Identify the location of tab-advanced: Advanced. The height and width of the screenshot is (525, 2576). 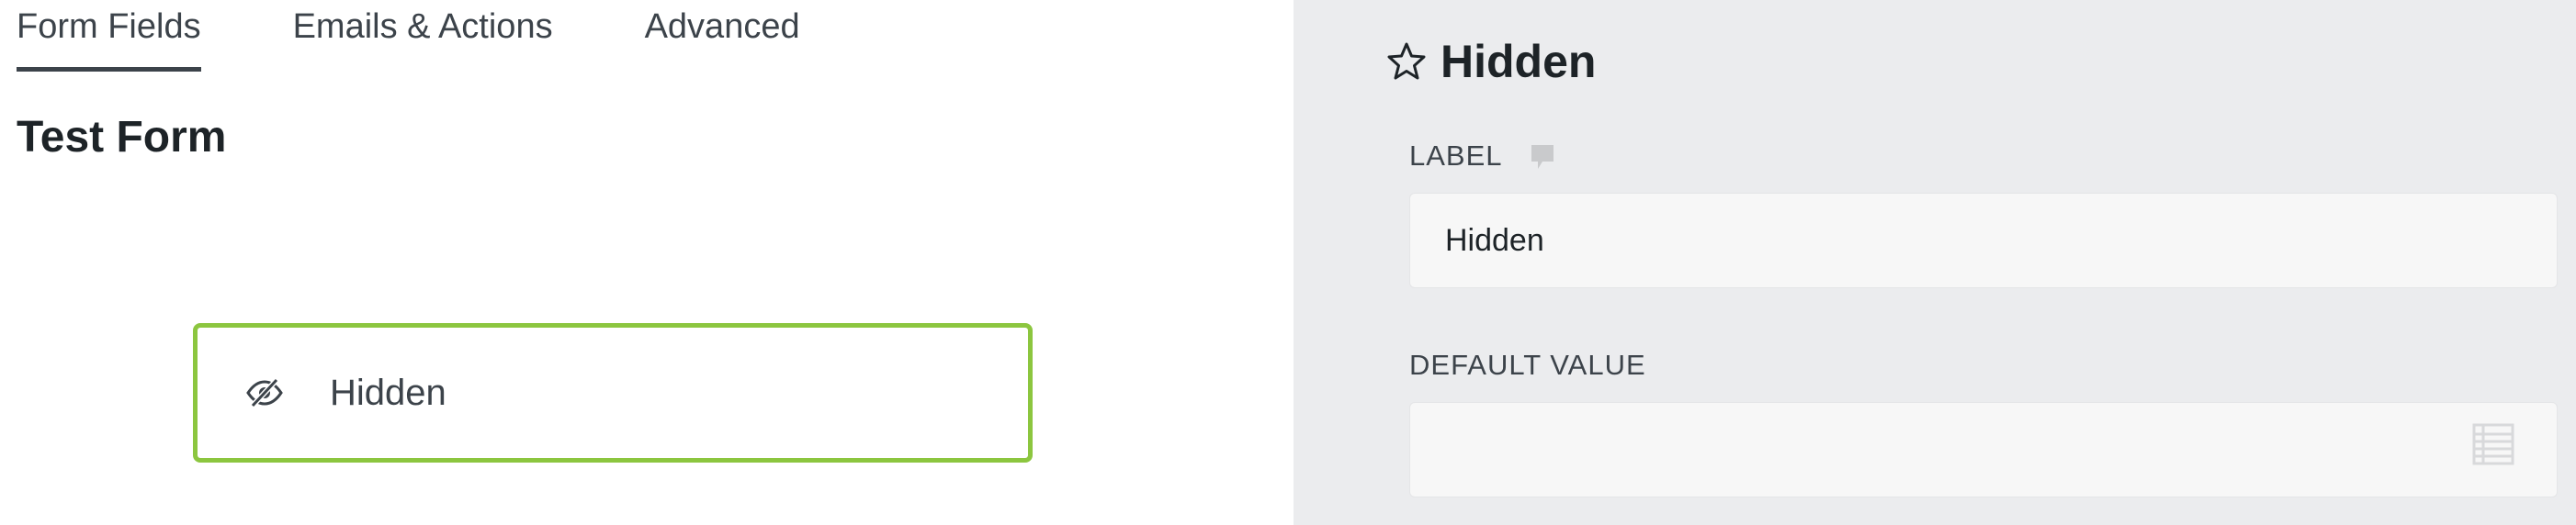
(722, 31).